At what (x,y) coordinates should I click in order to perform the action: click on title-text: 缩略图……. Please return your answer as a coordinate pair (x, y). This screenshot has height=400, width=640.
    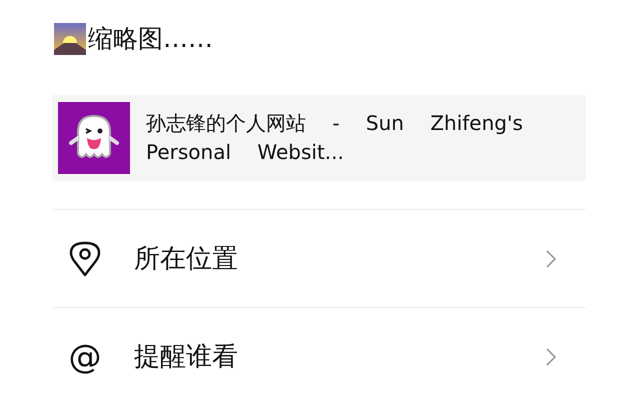
    Looking at the image, I should click on (150, 39).